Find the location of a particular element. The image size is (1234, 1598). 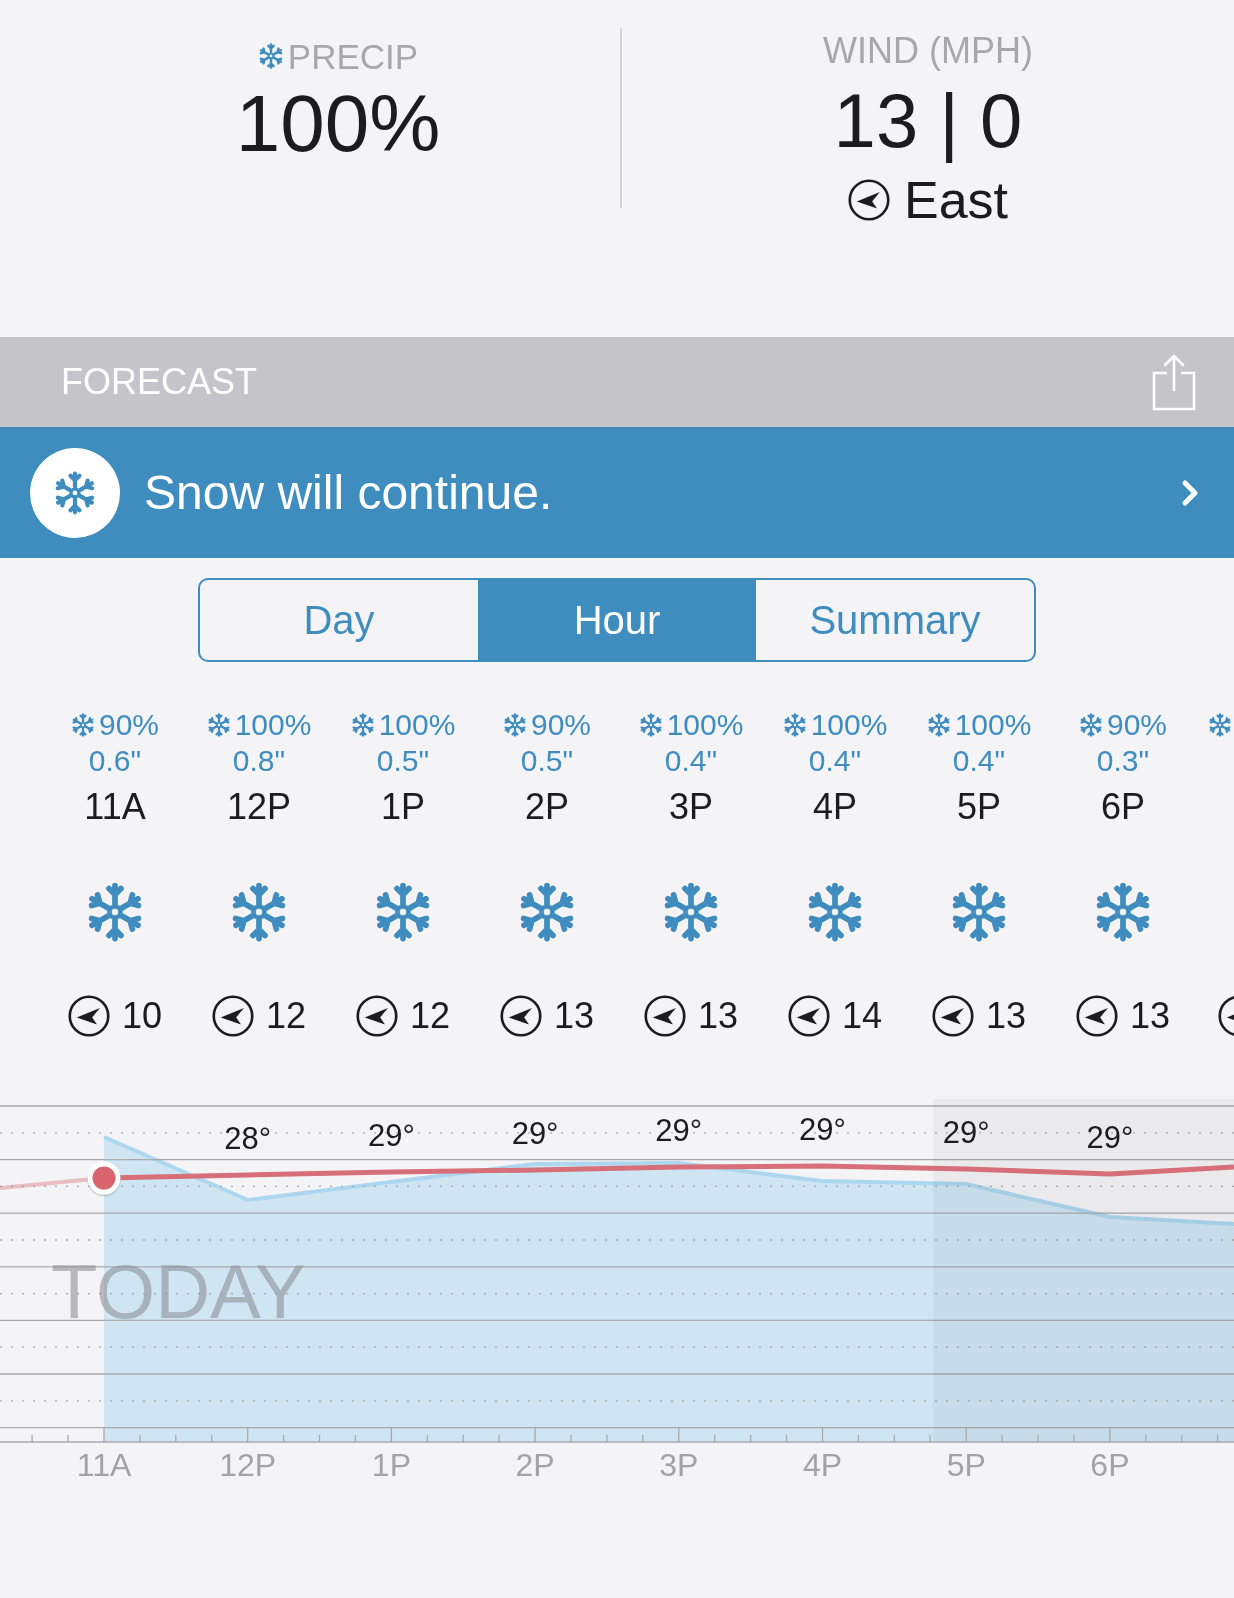

wind-direction: East is located at coordinates (956, 200).